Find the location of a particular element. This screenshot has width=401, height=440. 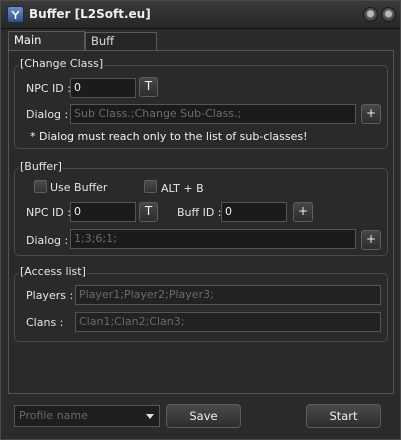

buff-id-input: 0 is located at coordinates (254, 212).